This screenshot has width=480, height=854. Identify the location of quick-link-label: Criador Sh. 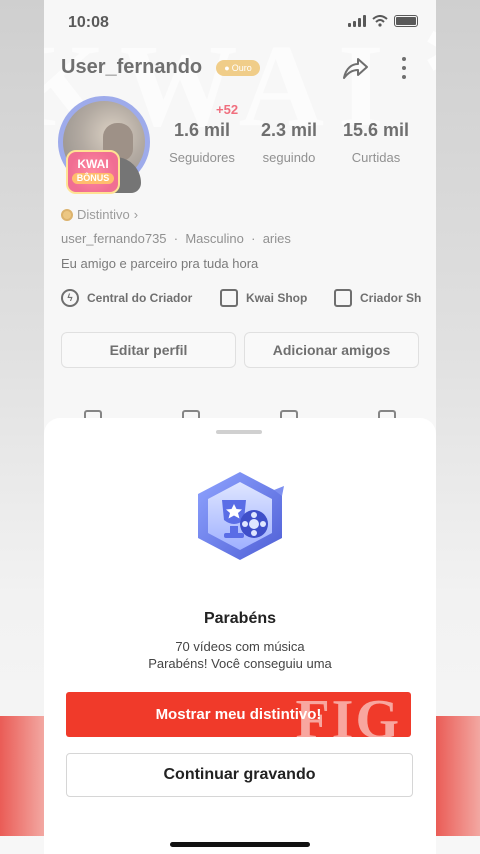
(391, 298).